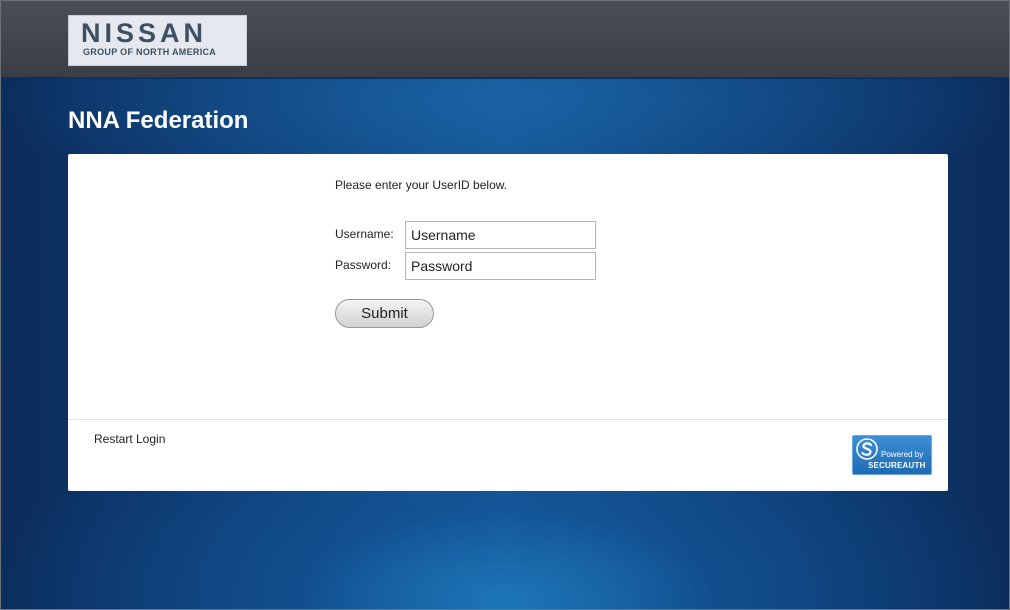 The image size is (1010, 610). I want to click on logo-main-text: NISSAN, so click(144, 33).